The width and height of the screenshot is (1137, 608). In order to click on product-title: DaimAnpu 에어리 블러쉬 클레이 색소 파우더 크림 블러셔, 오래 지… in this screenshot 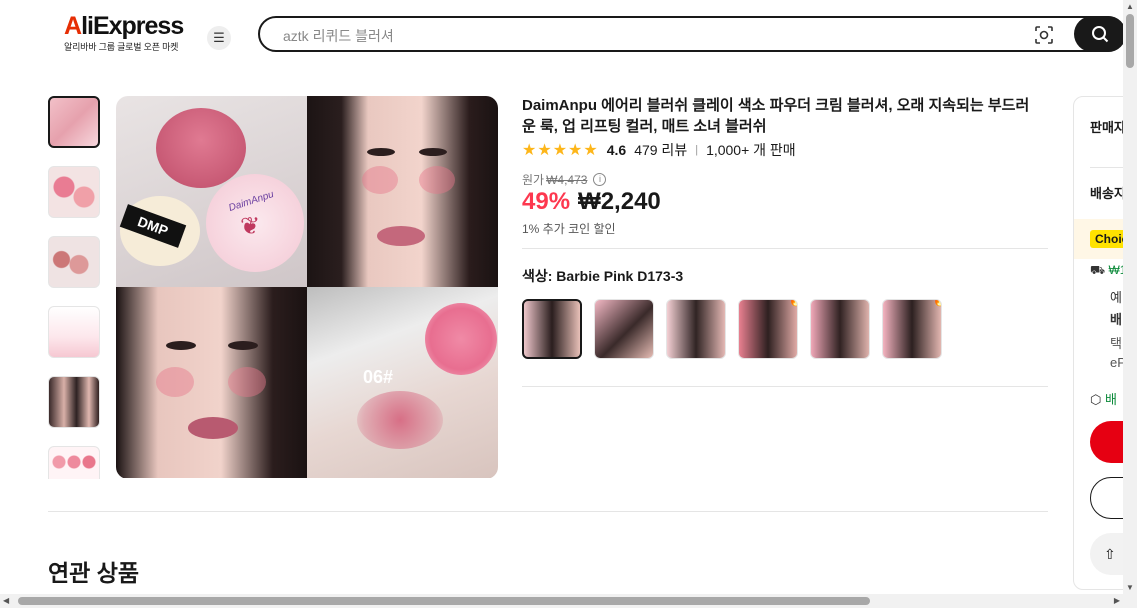, I will do `click(776, 116)`.